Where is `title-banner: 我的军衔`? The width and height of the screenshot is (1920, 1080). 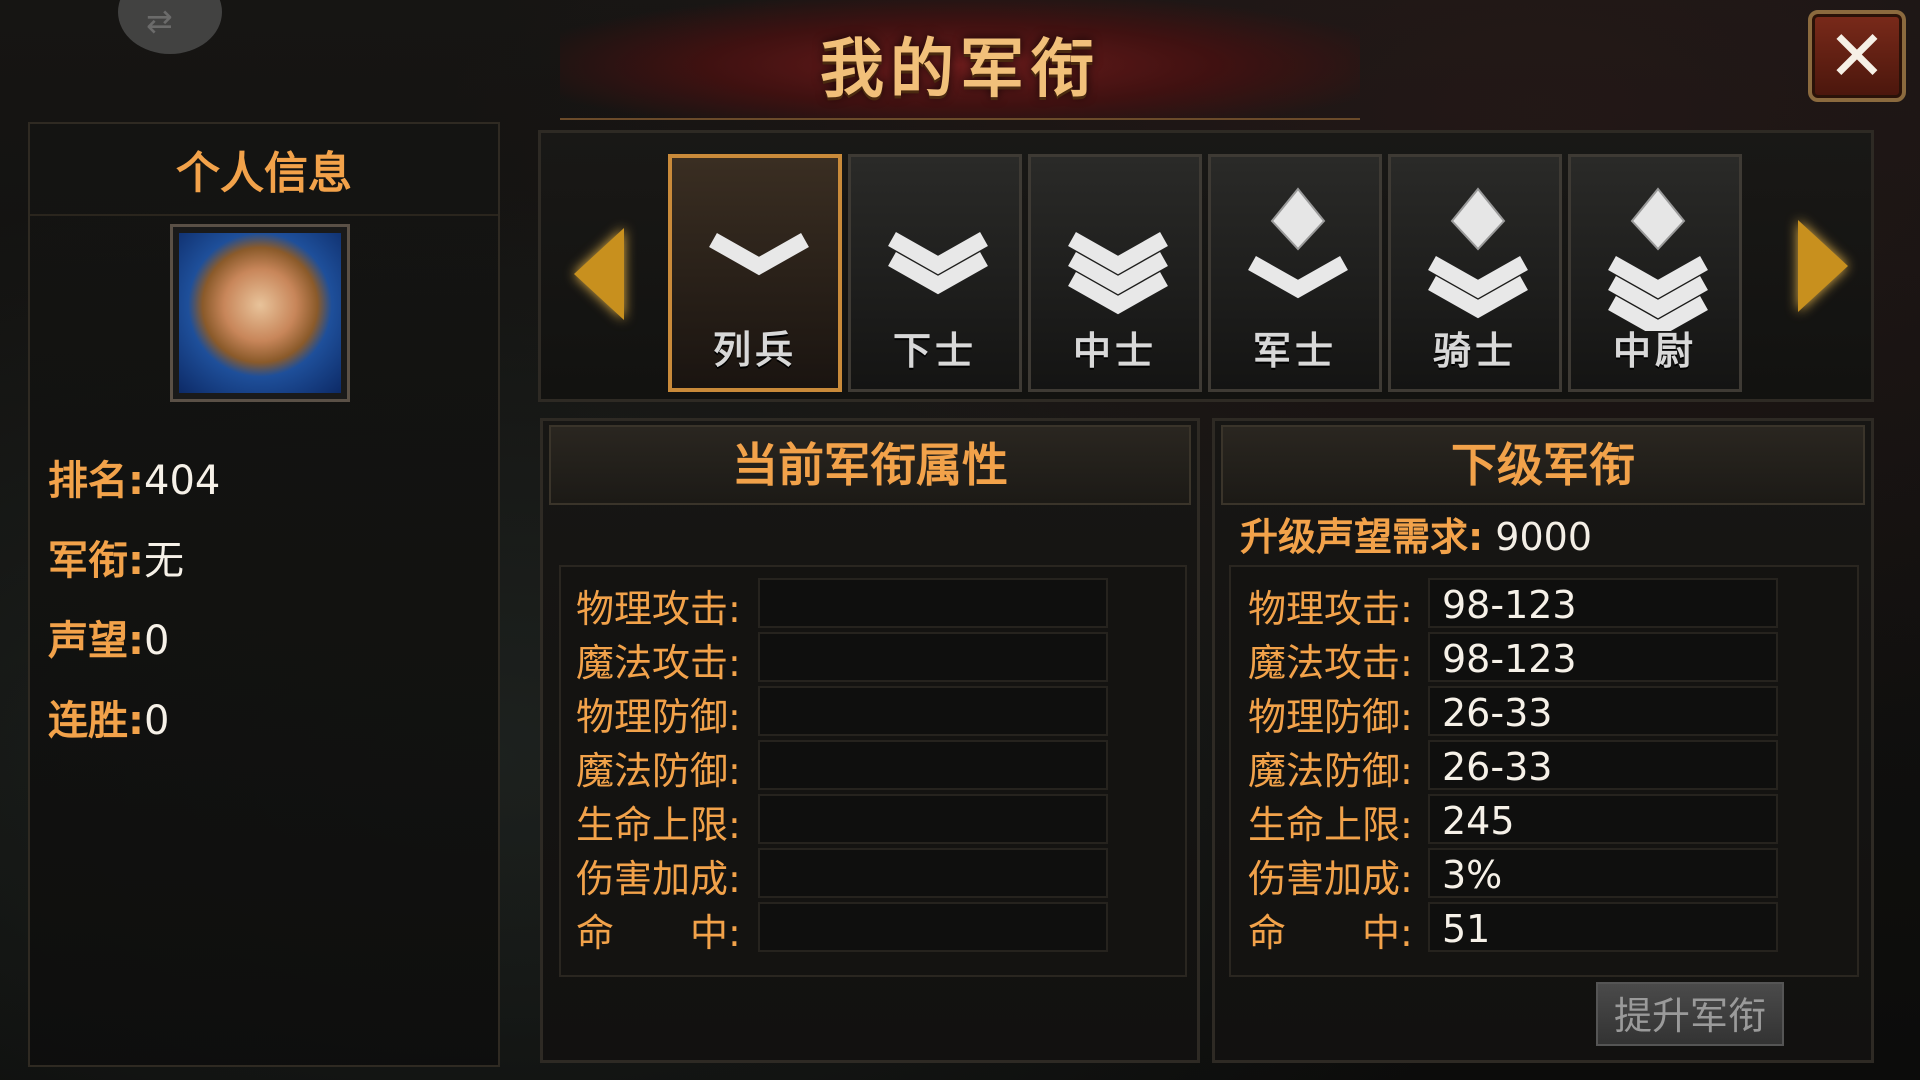
title-banner: 我的军衔 is located at coordinates (960, 60).